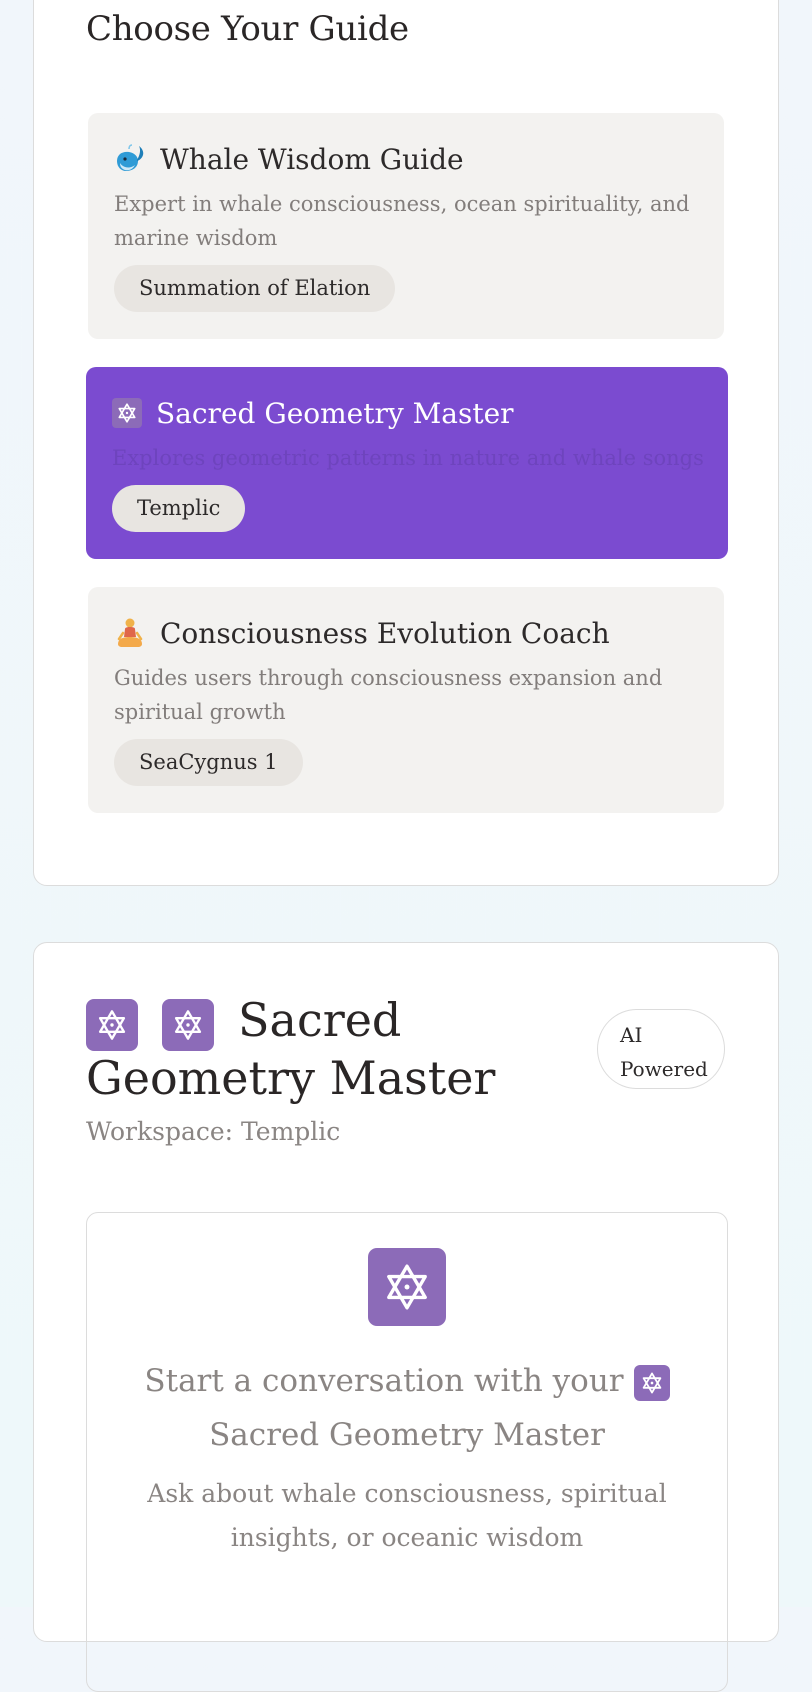 Image resolution: width=812 pixels, height=1692 pixels. I want to click on guide-name: Sacred Geometry Master, so click(335, 413).